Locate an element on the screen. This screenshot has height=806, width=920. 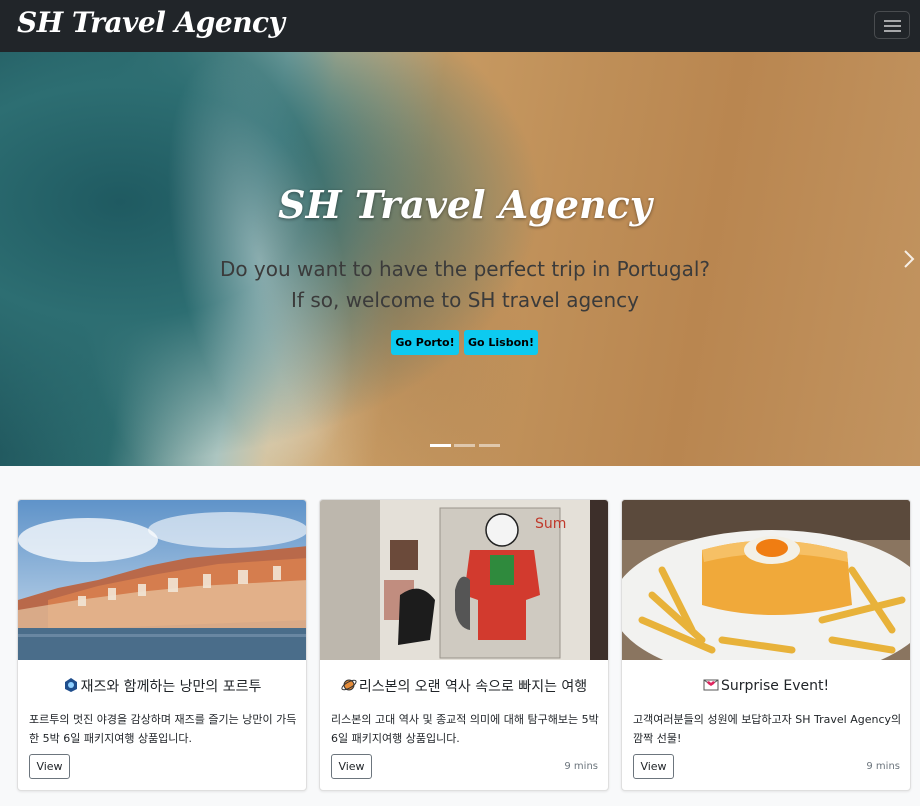
card-lisbon-title: 리스본의 오랜 역사 속으로 빠지는 여행 is located at coordinates (464, 686).